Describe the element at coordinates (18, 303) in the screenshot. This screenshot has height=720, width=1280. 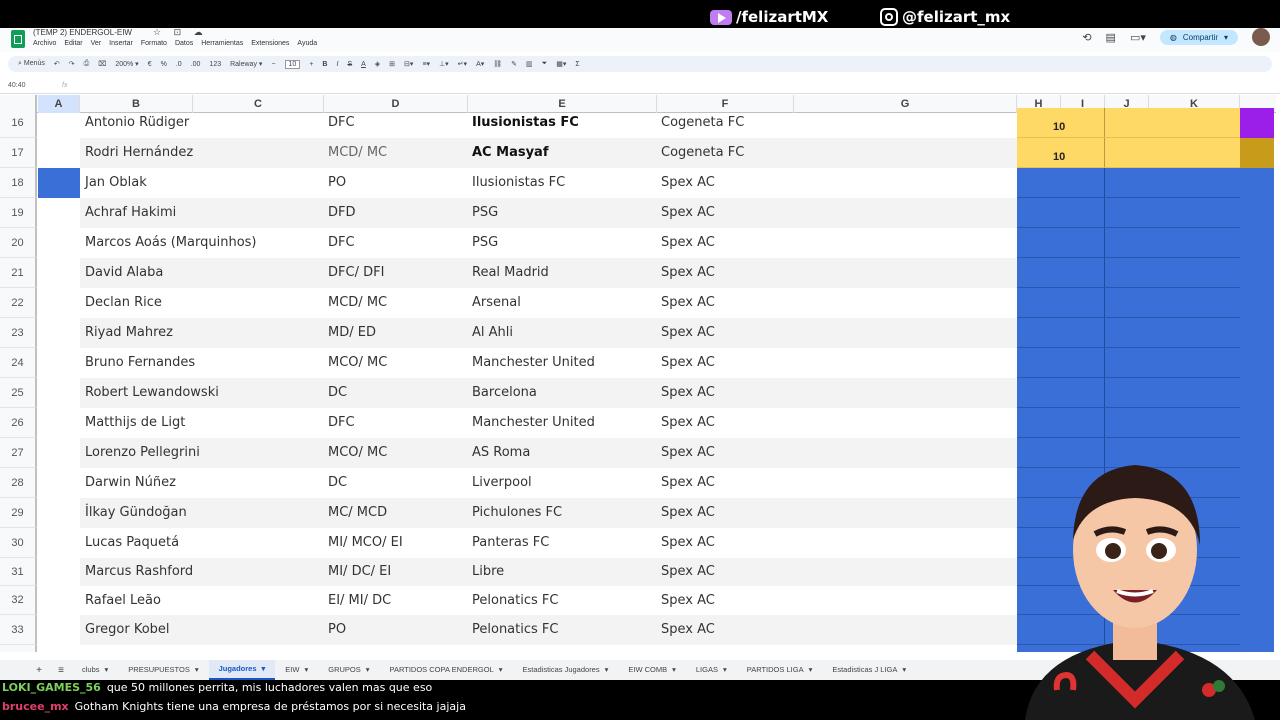
I see `row-number: 22` at that location.